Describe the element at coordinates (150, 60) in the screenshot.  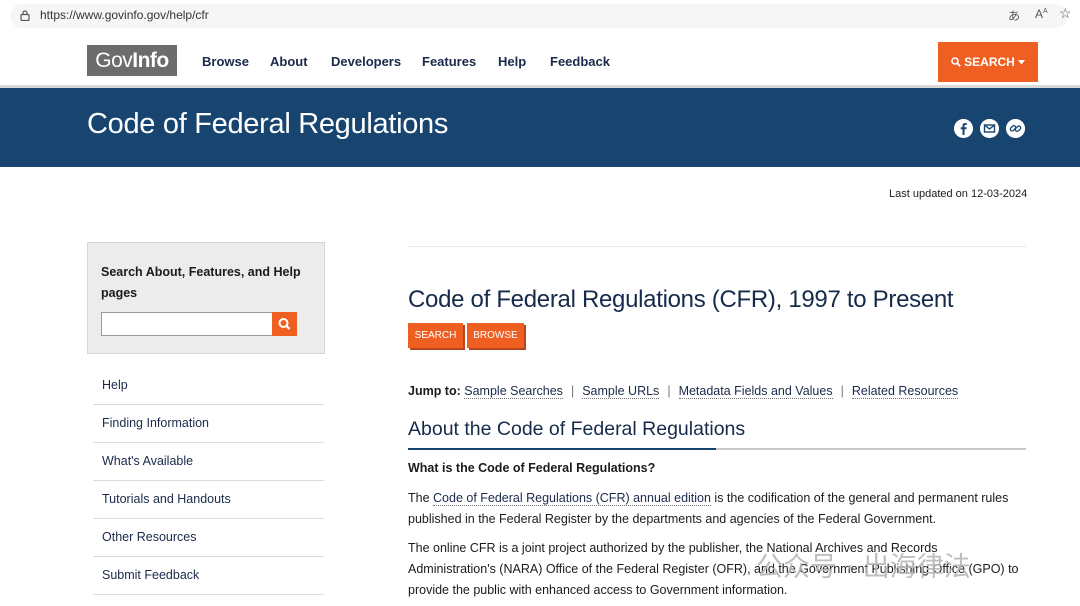
I see `logo-info: Info` at that location.